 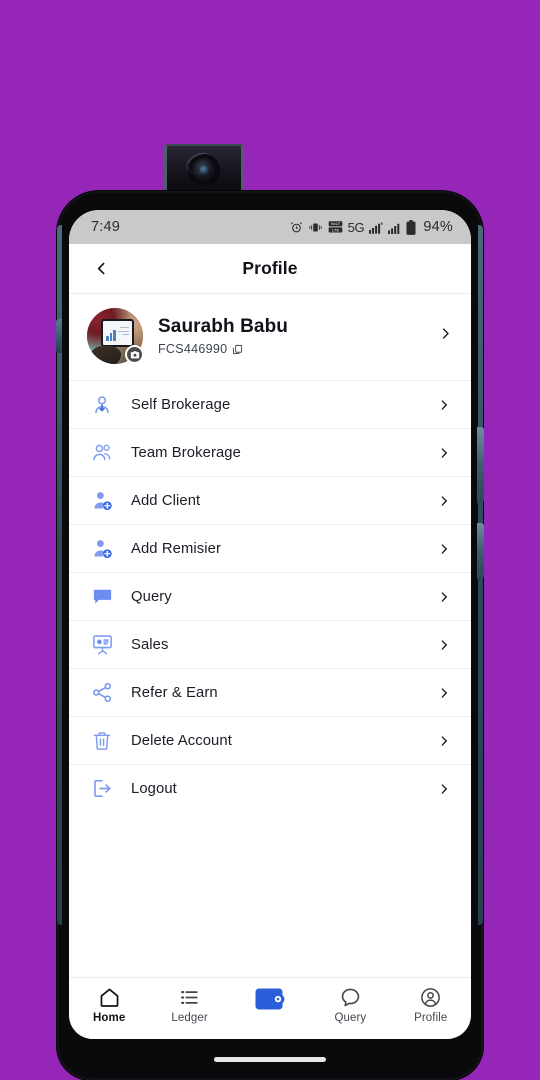 What do you see at coordinates (102, 597) in the screenshot?
I see `chat-bubble-icon` at bounding box center [102, 597].